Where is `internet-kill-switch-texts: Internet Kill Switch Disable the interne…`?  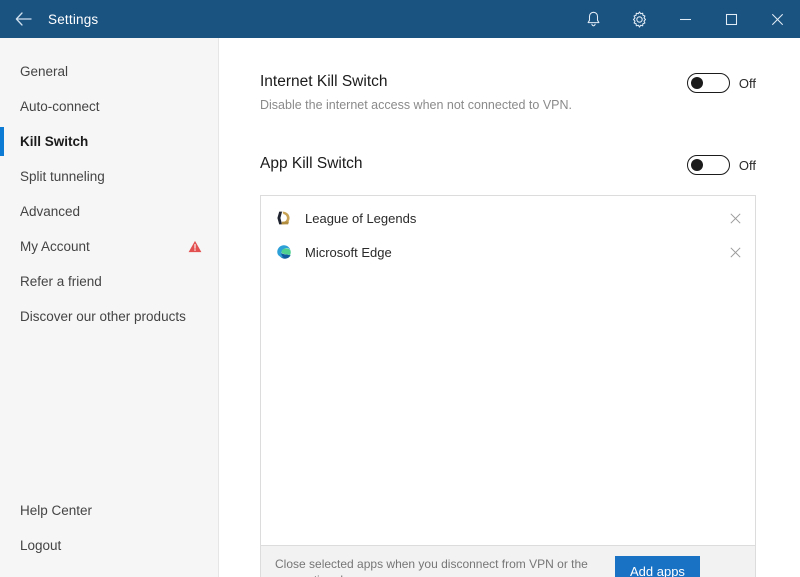
internet-kill-switch-texts: Internet Kill Switch Disable the interne… is located at coordinates (416, 93).